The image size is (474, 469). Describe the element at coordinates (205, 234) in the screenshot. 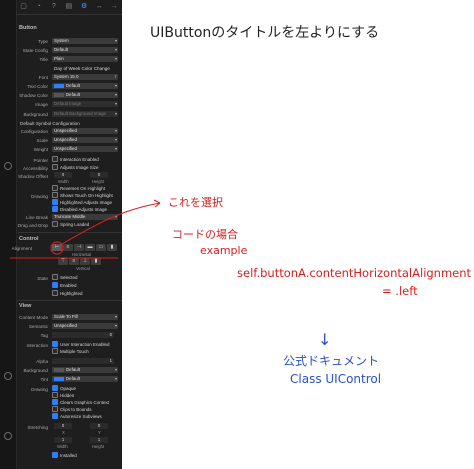

I see `code-case-note: コードの場合` at that location.